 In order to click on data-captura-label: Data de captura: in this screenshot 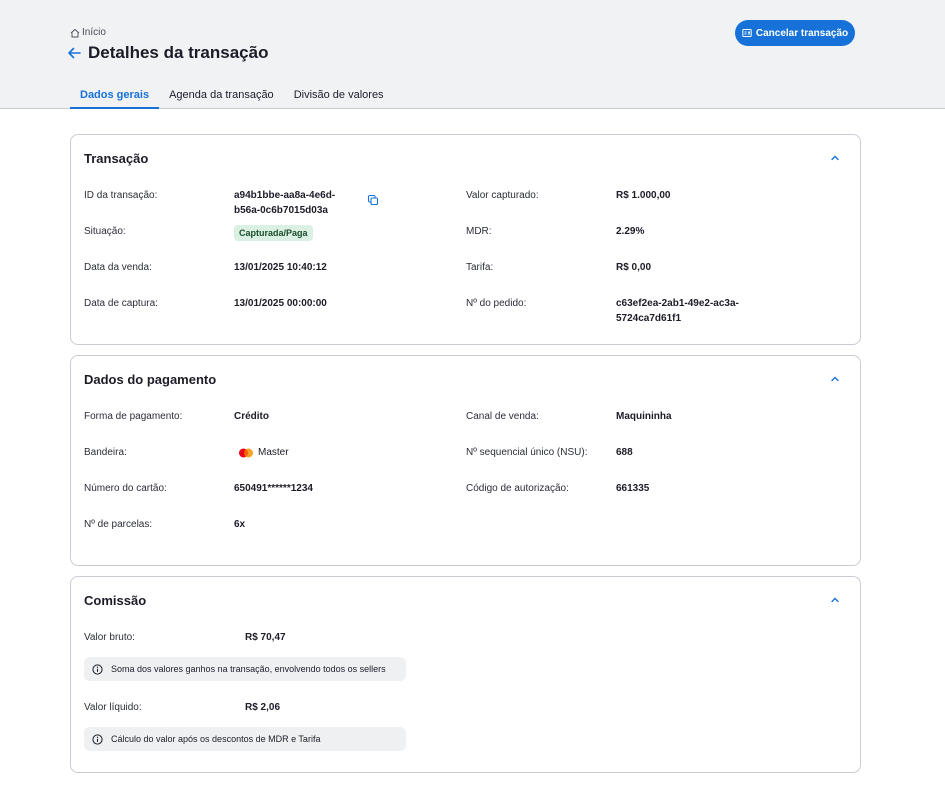, I will do `click(121, 303)`.